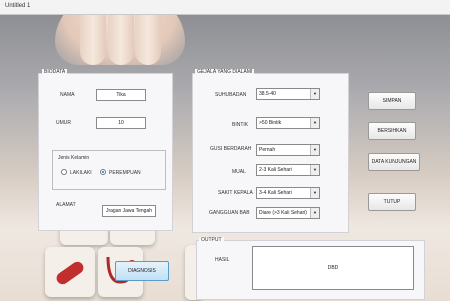 The width and height of the screenshot is (450, 301). What do you see at coordinates (67, 95) in the screenshot?
I see `nama-label: NAMA` at bounding box center [67, 95].